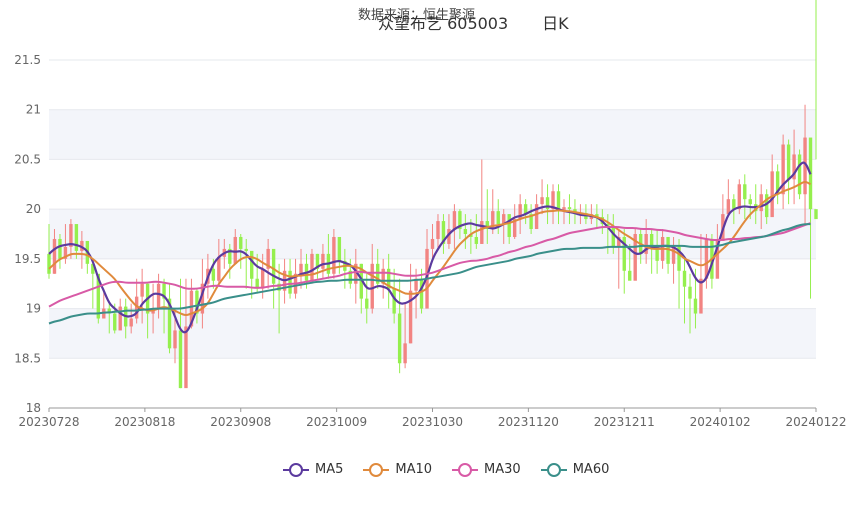 The height and width of the screenshot is (518, 850). What do you see at coordinates (33, 309) in the screenshot?
I see `y-tick-label: 19` at bounding box center [33, 309].